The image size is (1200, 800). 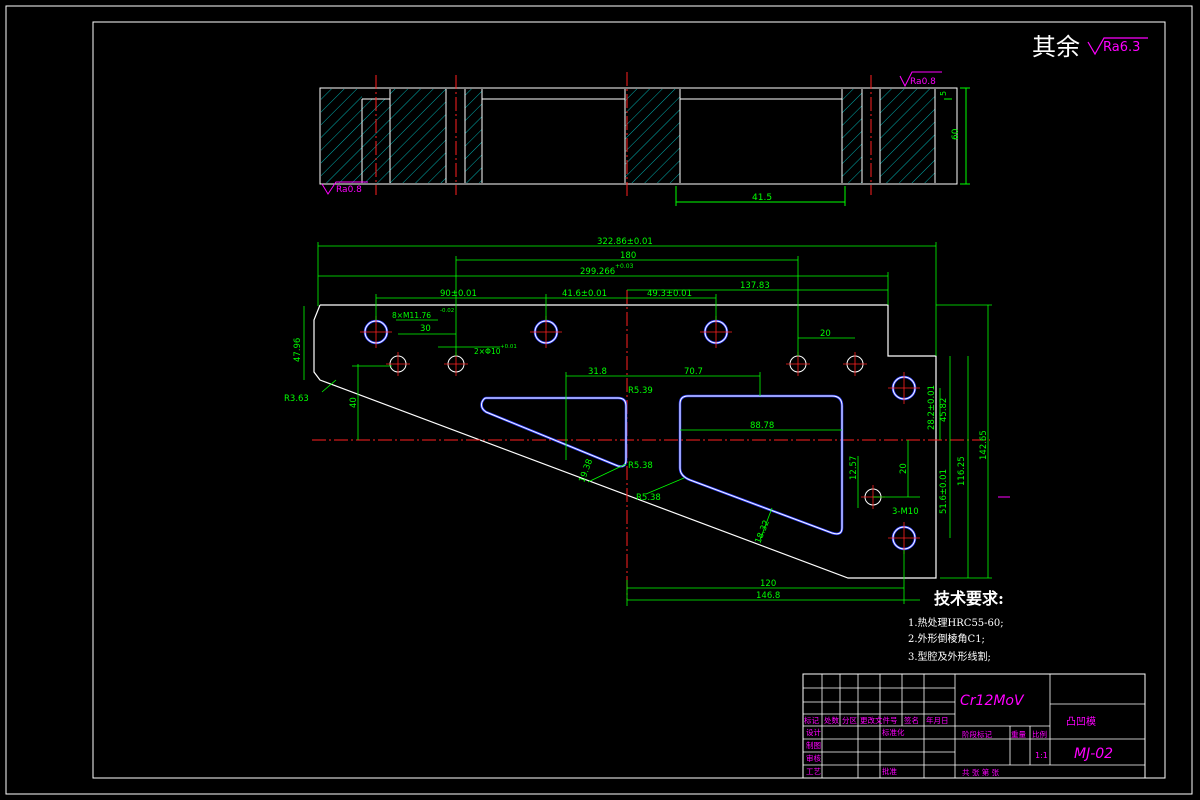 I want to click on hdr-sign: 签名, so click(x=911, y=720).